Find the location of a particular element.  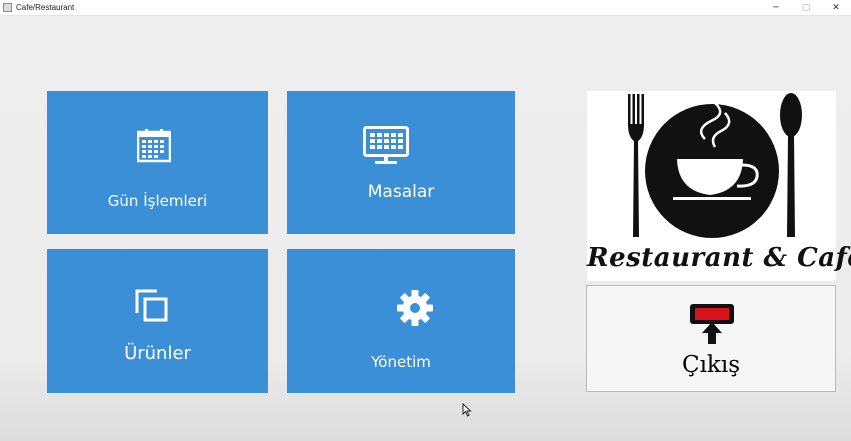

java-app-icon is located at coordinates (7, 7).